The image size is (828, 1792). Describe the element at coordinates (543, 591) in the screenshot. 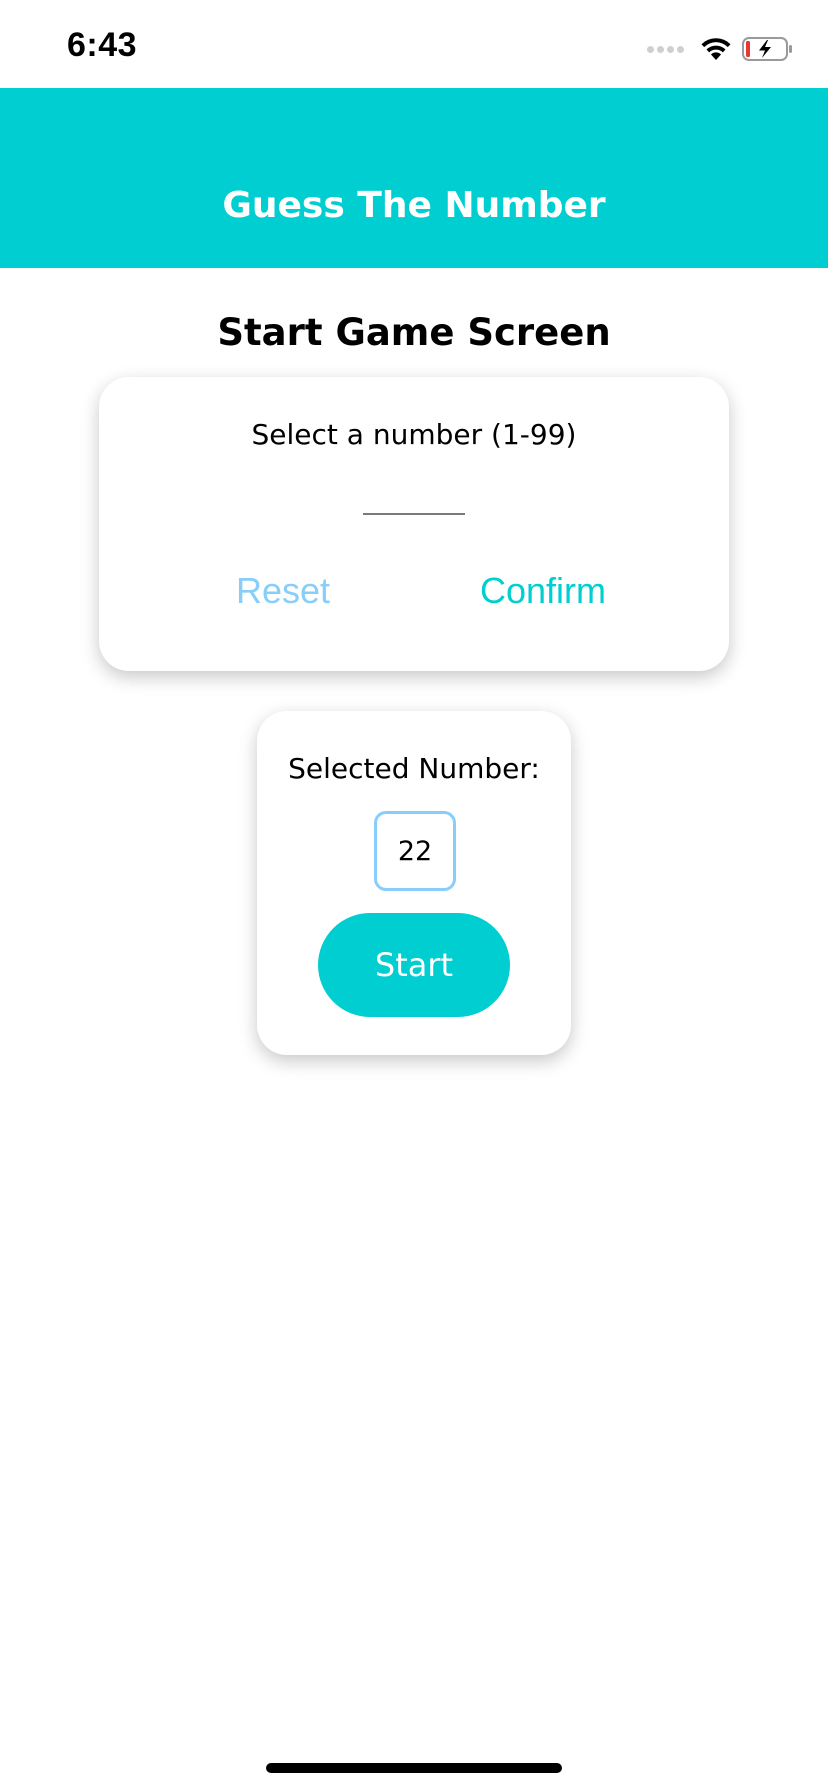

I see `confirm-button: Confirm` at that location.